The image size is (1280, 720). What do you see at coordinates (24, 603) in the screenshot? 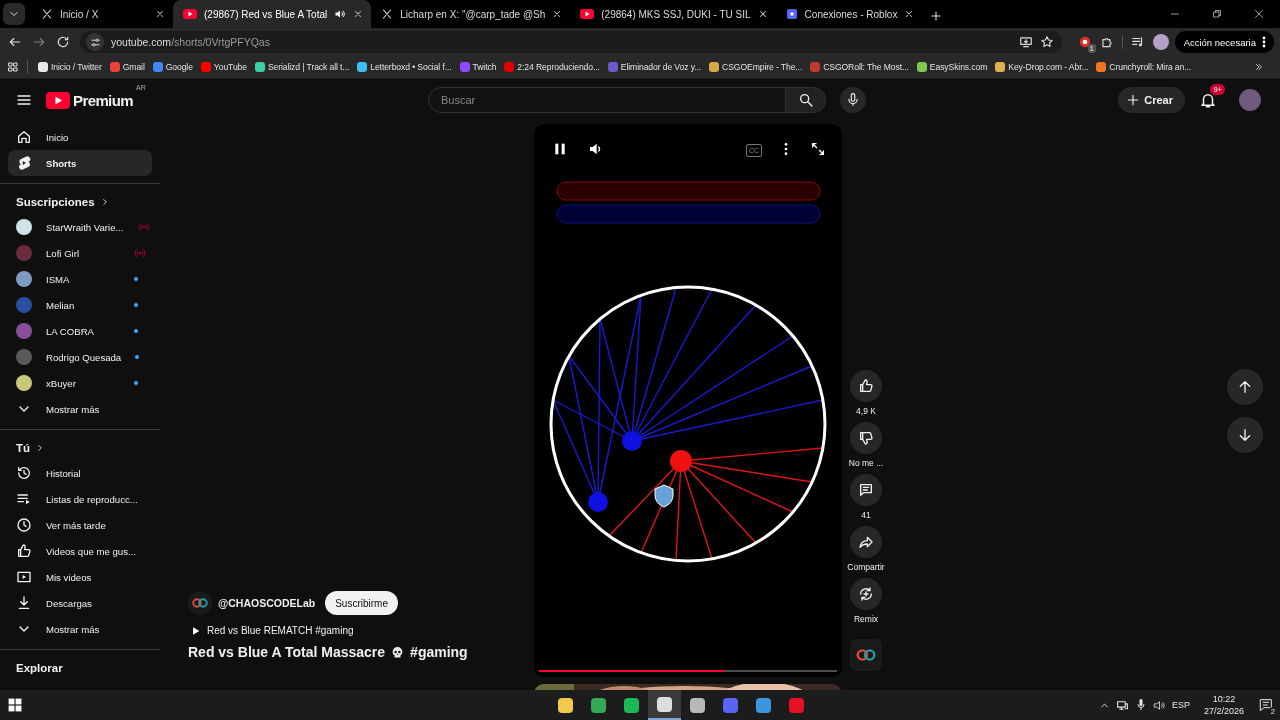
I see `download-icon` at bounding box center [24, 603].